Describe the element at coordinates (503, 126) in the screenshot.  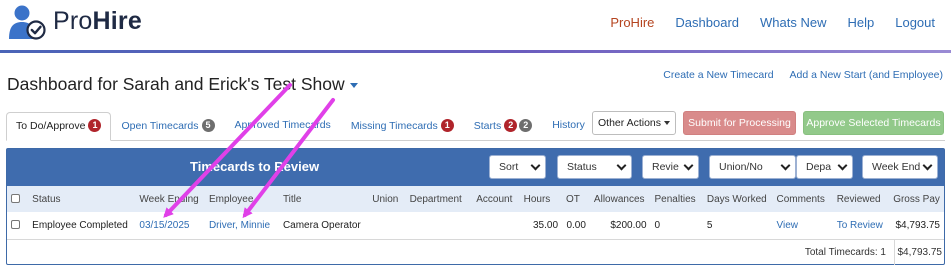
I see `tab-starts: Starts 2 2` at that location.